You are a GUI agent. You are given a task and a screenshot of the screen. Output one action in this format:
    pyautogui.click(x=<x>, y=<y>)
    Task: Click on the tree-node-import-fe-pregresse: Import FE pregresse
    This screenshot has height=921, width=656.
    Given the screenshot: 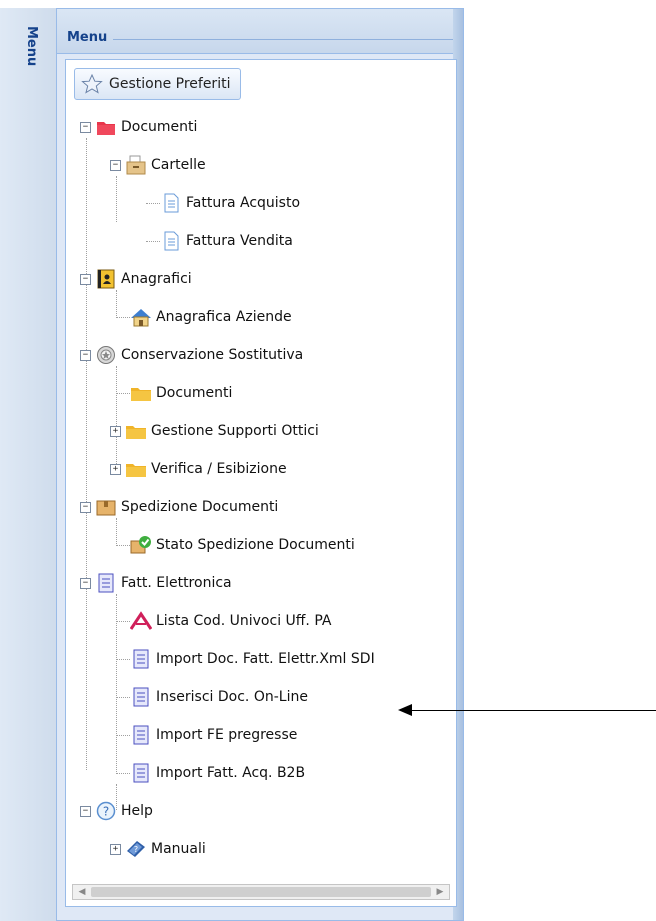 What is the action you would take?
    pyautogui.click(x=213, y=735)
    